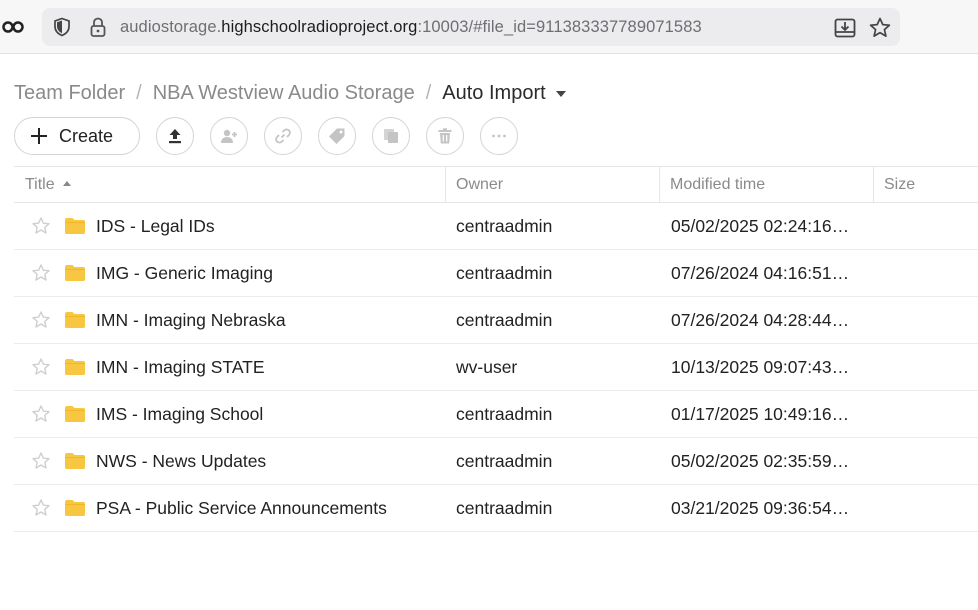 The height and width of the screenshot is (610, 978). What do you see at coordinates (900, 184) in the screenshot?
I see `column-size-label: Size` at bounding box center [900, 184].